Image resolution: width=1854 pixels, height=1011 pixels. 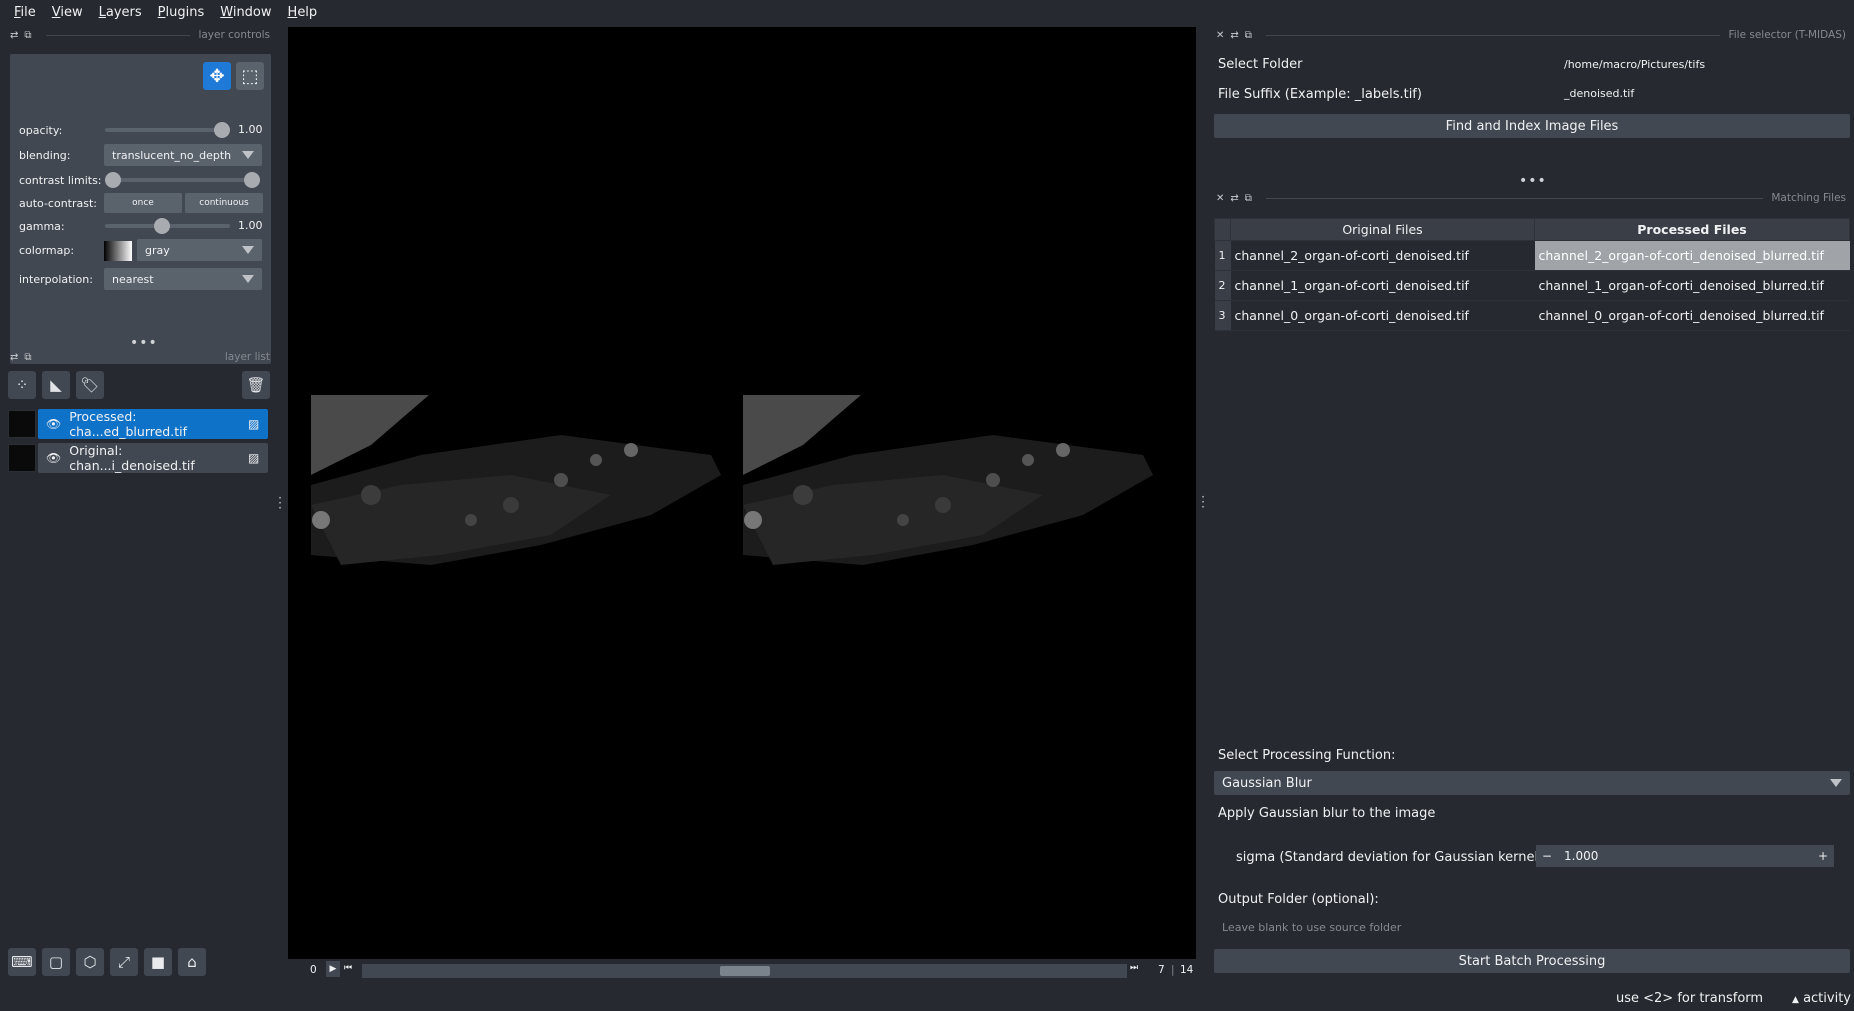 I want to click on layer-list-title: layer list, so click(x=247, y=357).